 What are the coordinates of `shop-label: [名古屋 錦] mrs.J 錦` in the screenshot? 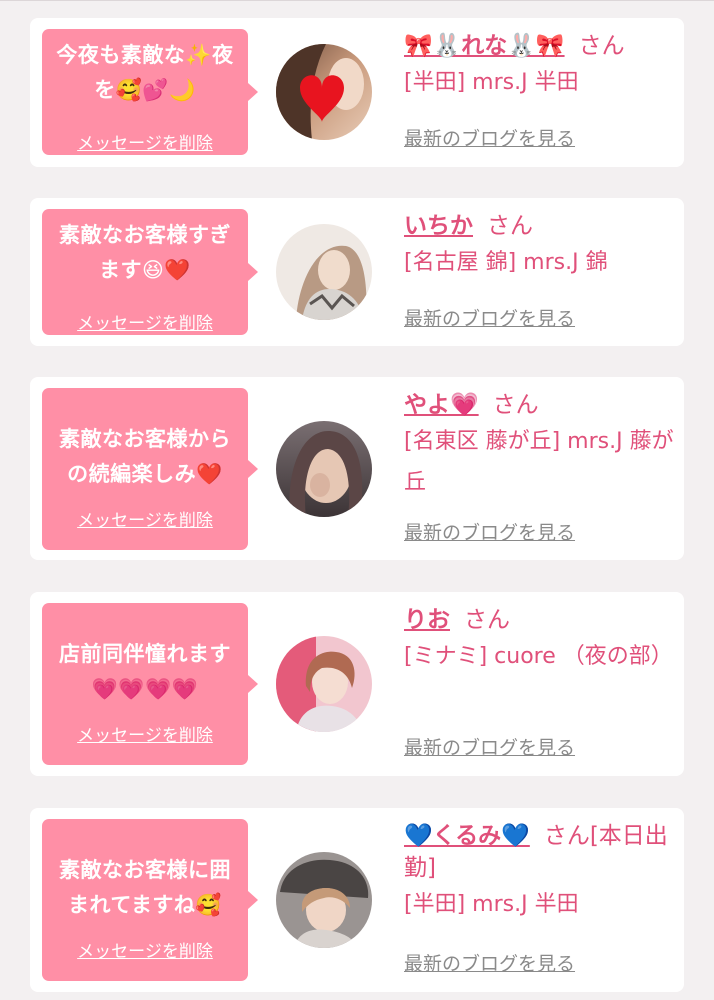 It's located at (506, 262).